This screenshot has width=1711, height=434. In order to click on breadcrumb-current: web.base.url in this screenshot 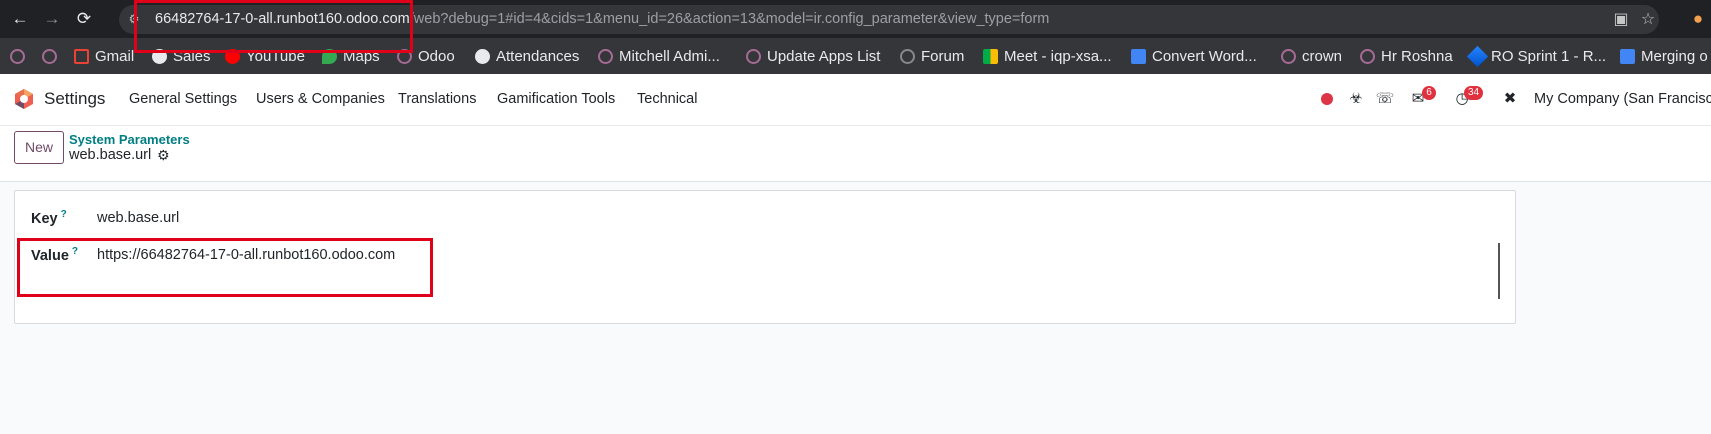, I will do `click(110, 155)`.